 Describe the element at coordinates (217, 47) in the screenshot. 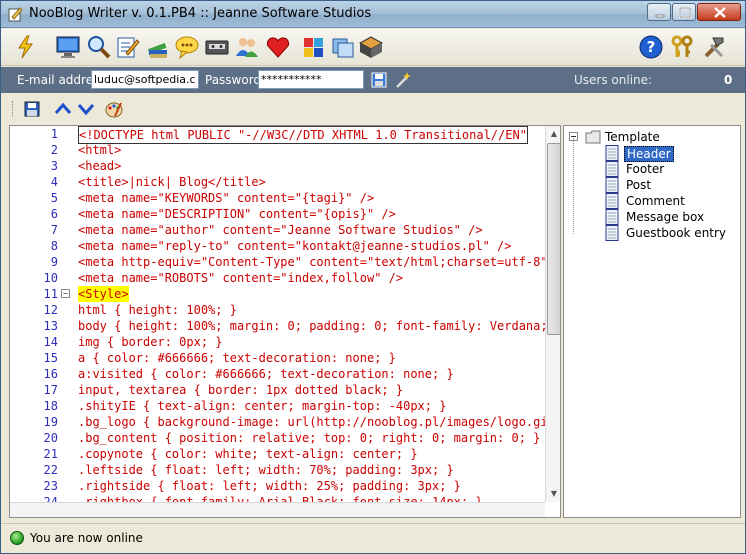

I see `cassette-button` at that location.